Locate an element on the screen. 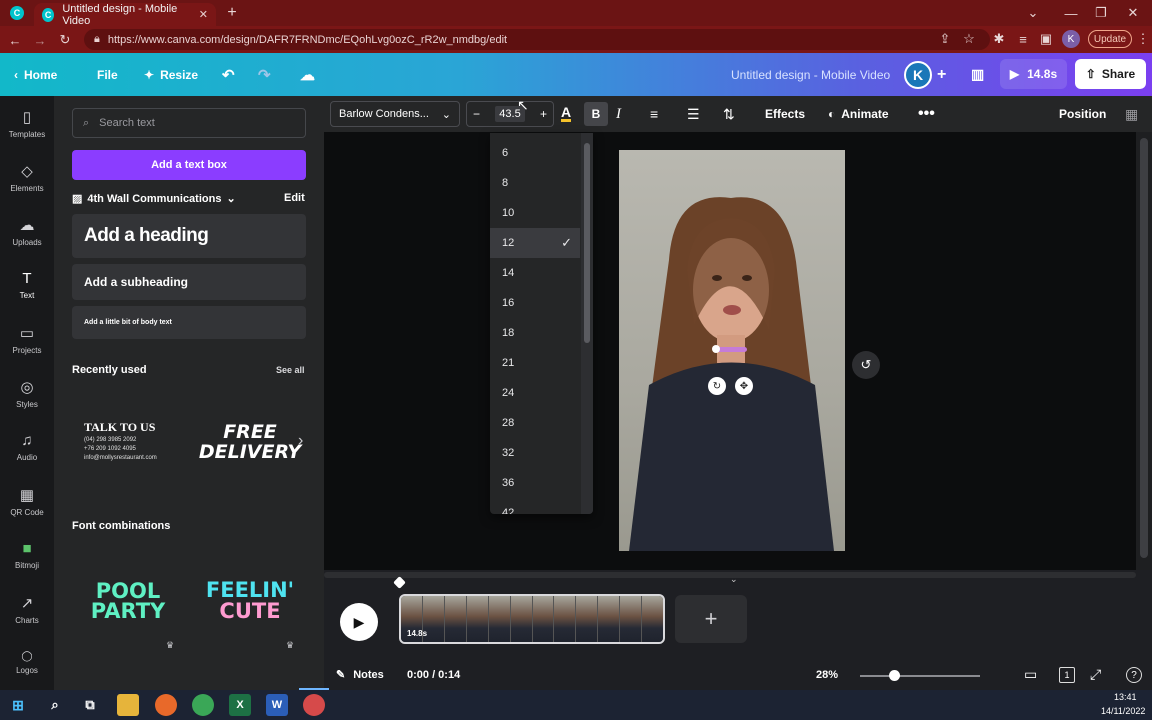 This screenshot has height=720, width=1152. profile-avatar: K is located at coordinates (1071, 39).